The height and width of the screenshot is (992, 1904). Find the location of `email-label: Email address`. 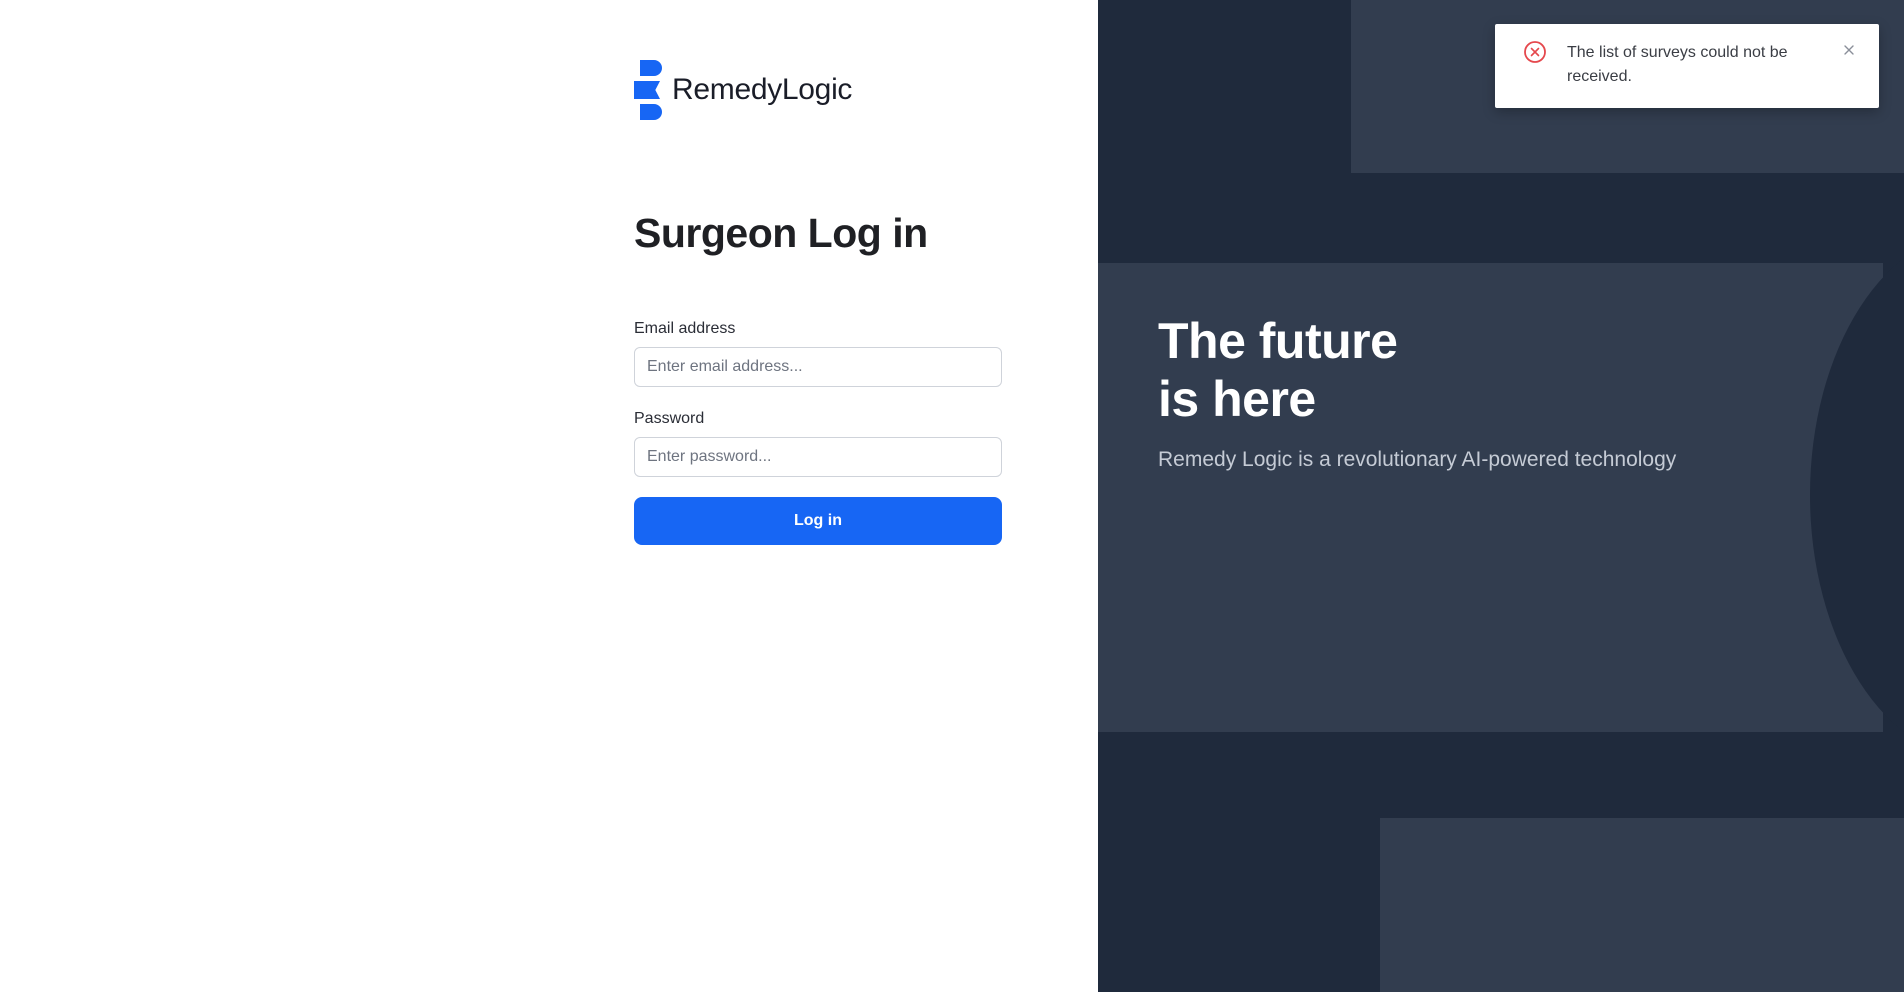

email-label: Email address is located at coordinates (685, 328).